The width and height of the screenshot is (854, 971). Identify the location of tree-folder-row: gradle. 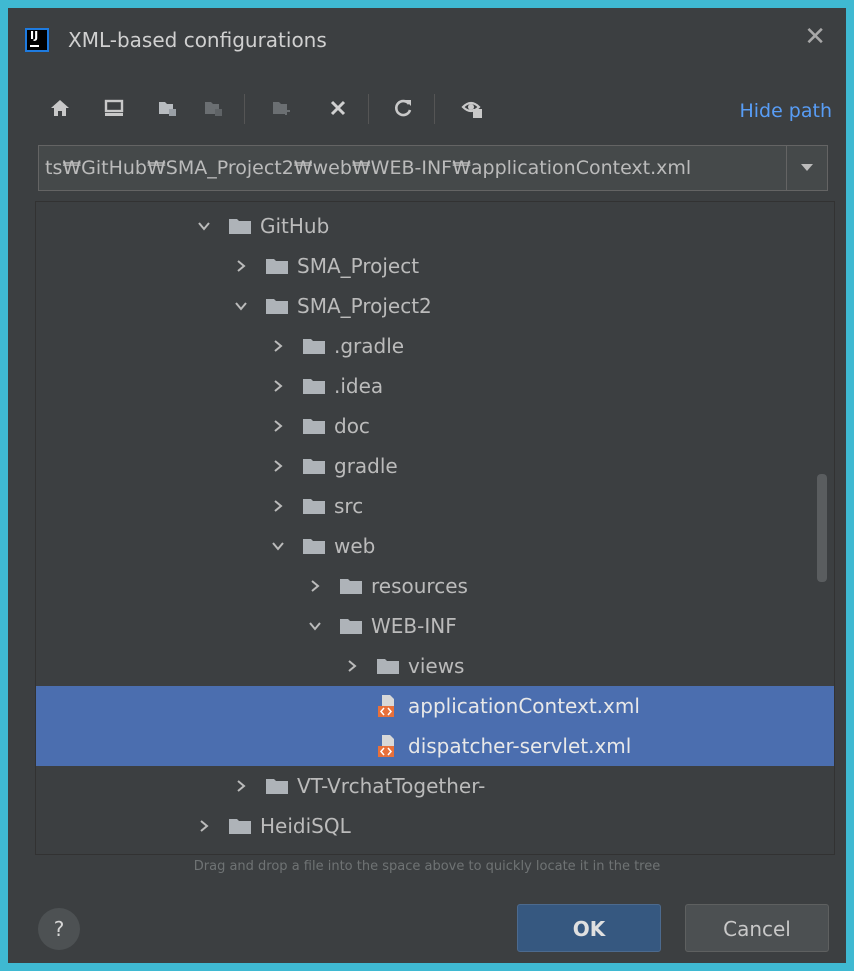
(435, 466).